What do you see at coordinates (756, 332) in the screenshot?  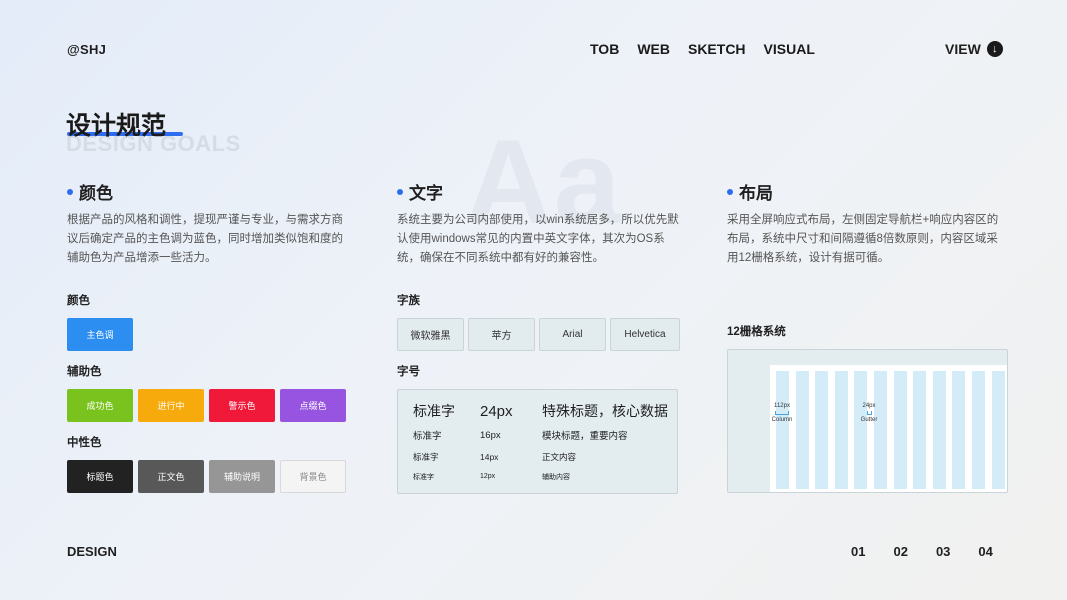 I see `grid-system-label: 12栅格系统` at bounding box center [756, 332].